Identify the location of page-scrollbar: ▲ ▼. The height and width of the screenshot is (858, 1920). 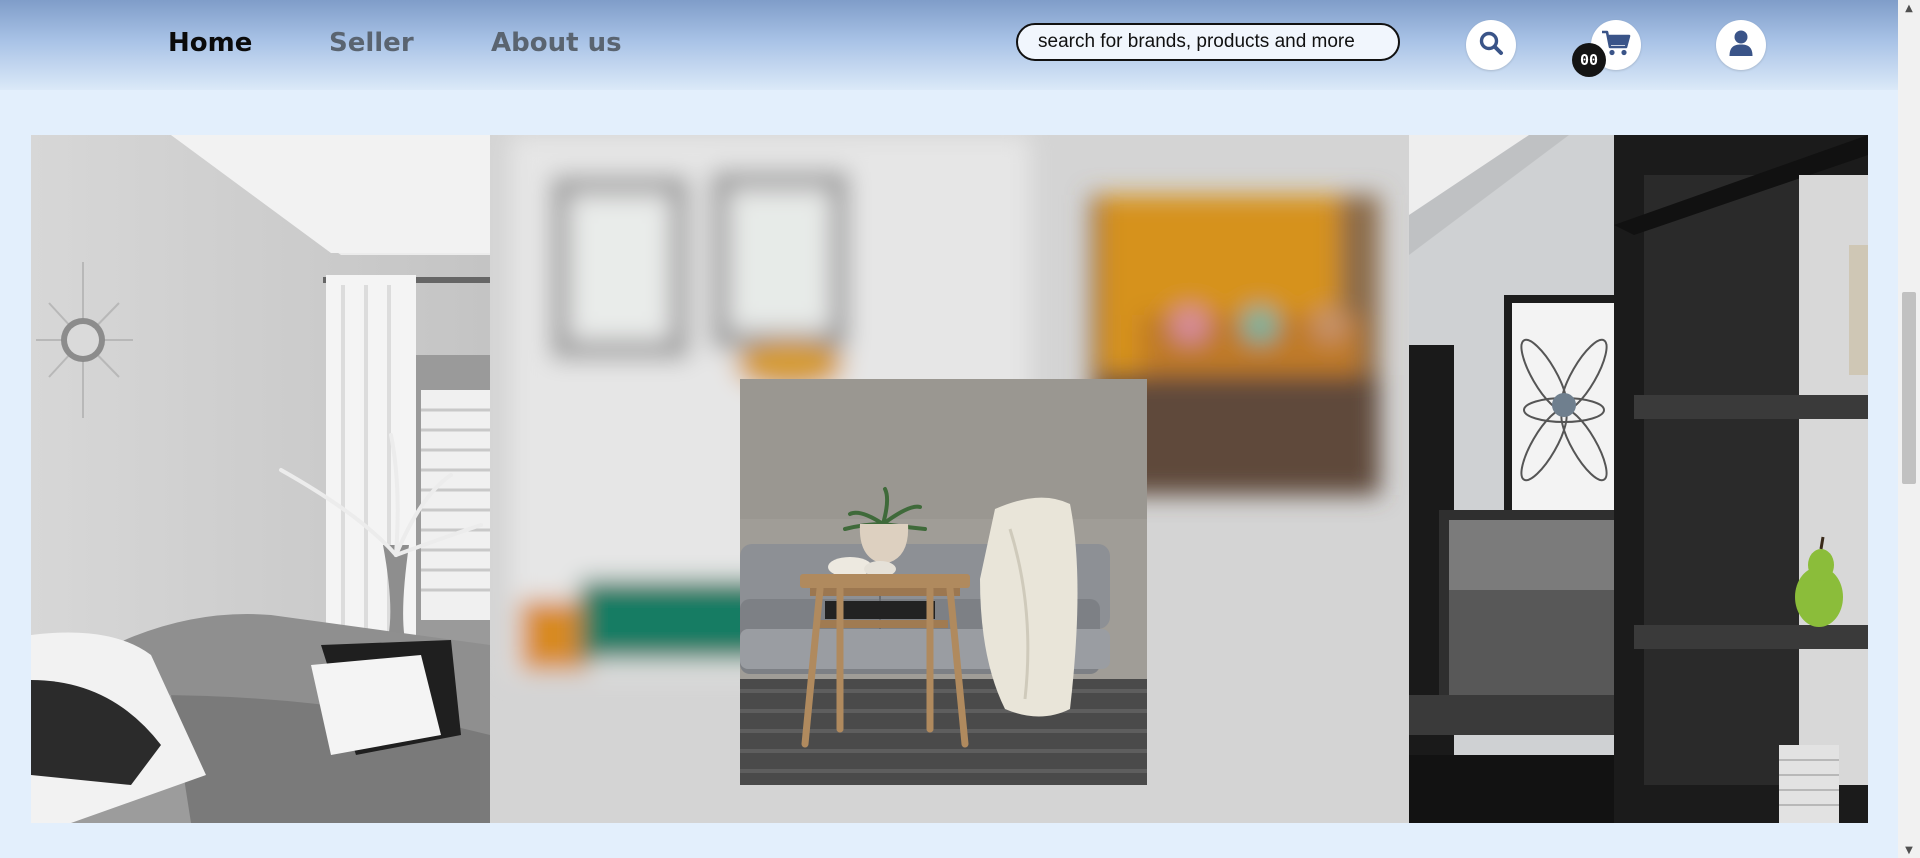
(1909, 429).